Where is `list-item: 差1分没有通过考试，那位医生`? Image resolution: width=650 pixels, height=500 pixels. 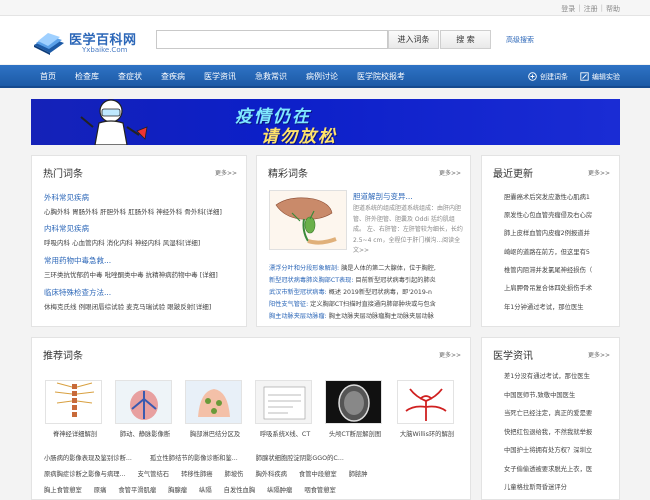 list-item: 差1分没有通过考试，那位医生 is located at coordinates (558, 375).